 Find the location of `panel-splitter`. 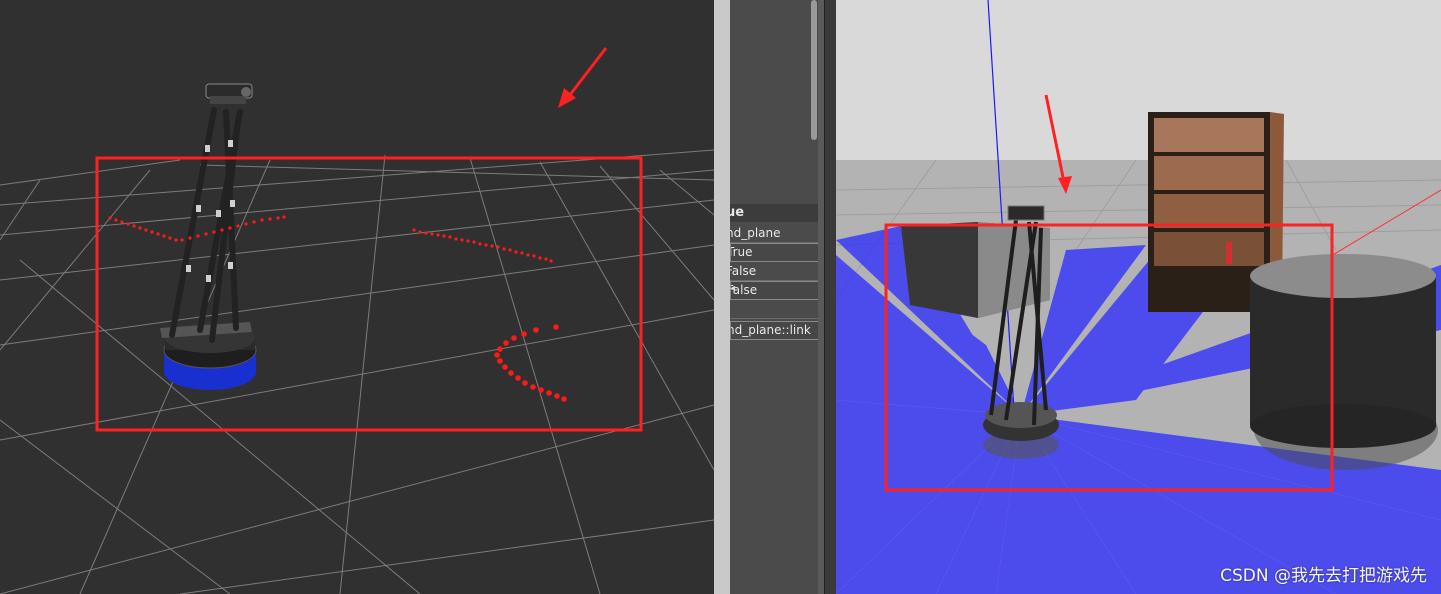

panel-splitter is located at coordinates (722, 297).